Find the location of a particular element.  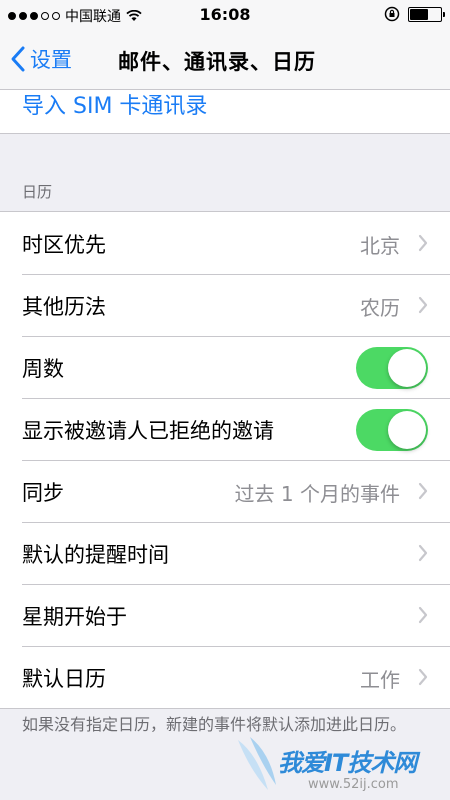

default-calendar-row: 默认日历 工作 is located at coordinates (225, 677).